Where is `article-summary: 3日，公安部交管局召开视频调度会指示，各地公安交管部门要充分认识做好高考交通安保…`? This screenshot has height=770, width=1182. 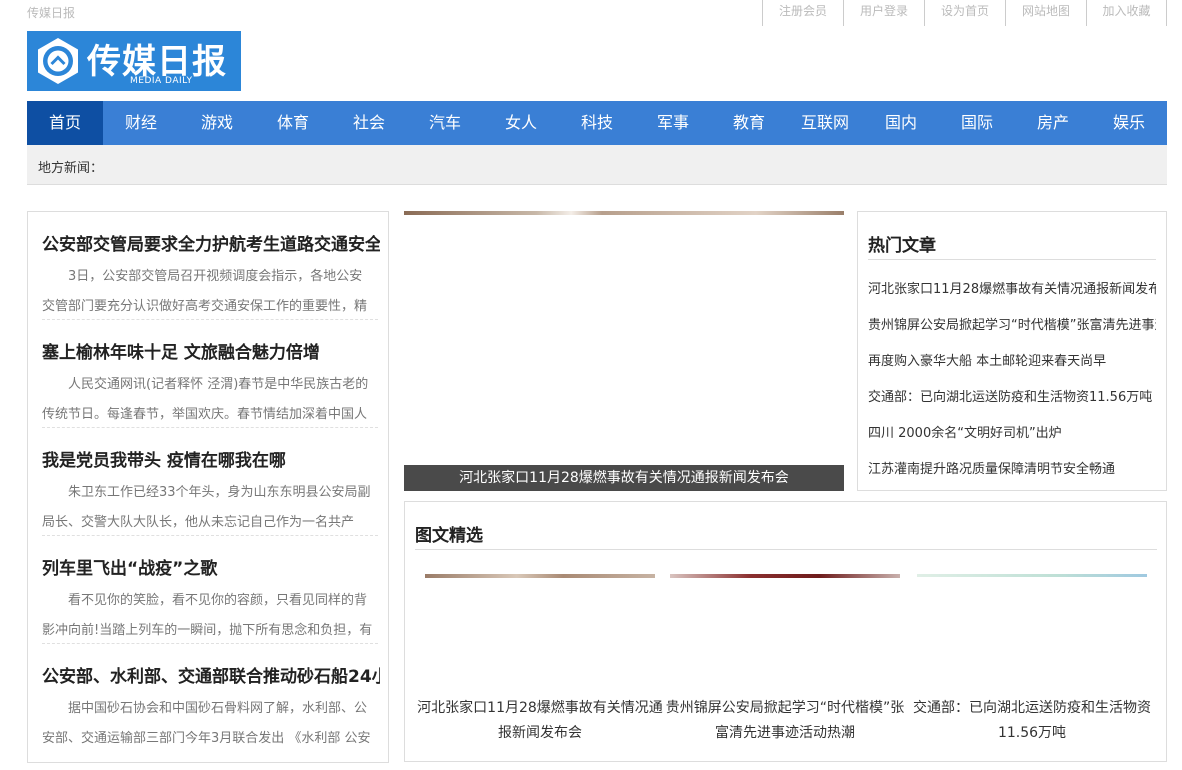
article-summary: 3日，公安部交管局召开视频调度会指示，各地公安交管部门要充分认识做好高考交通安保… is located at coordinates (205, 291).